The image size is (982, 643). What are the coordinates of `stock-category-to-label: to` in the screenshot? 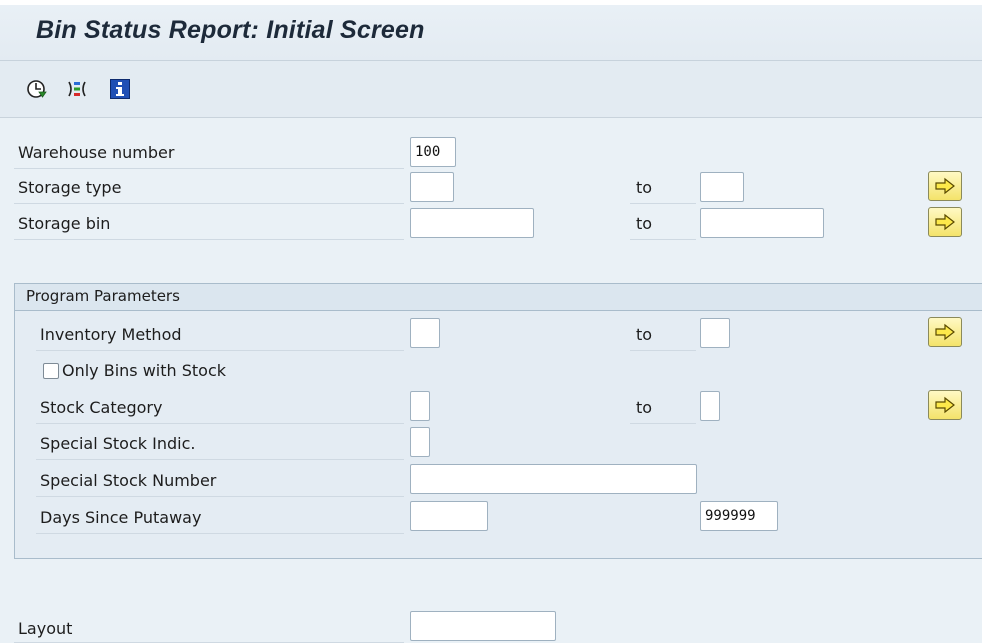 It's located at (644, 407).